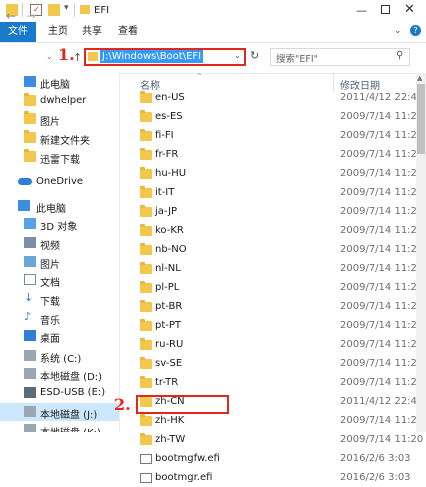 The image size is (426, 487). I want to click on folder-row: fr-FR 2009/7/14 11:20, so click(280, 155).